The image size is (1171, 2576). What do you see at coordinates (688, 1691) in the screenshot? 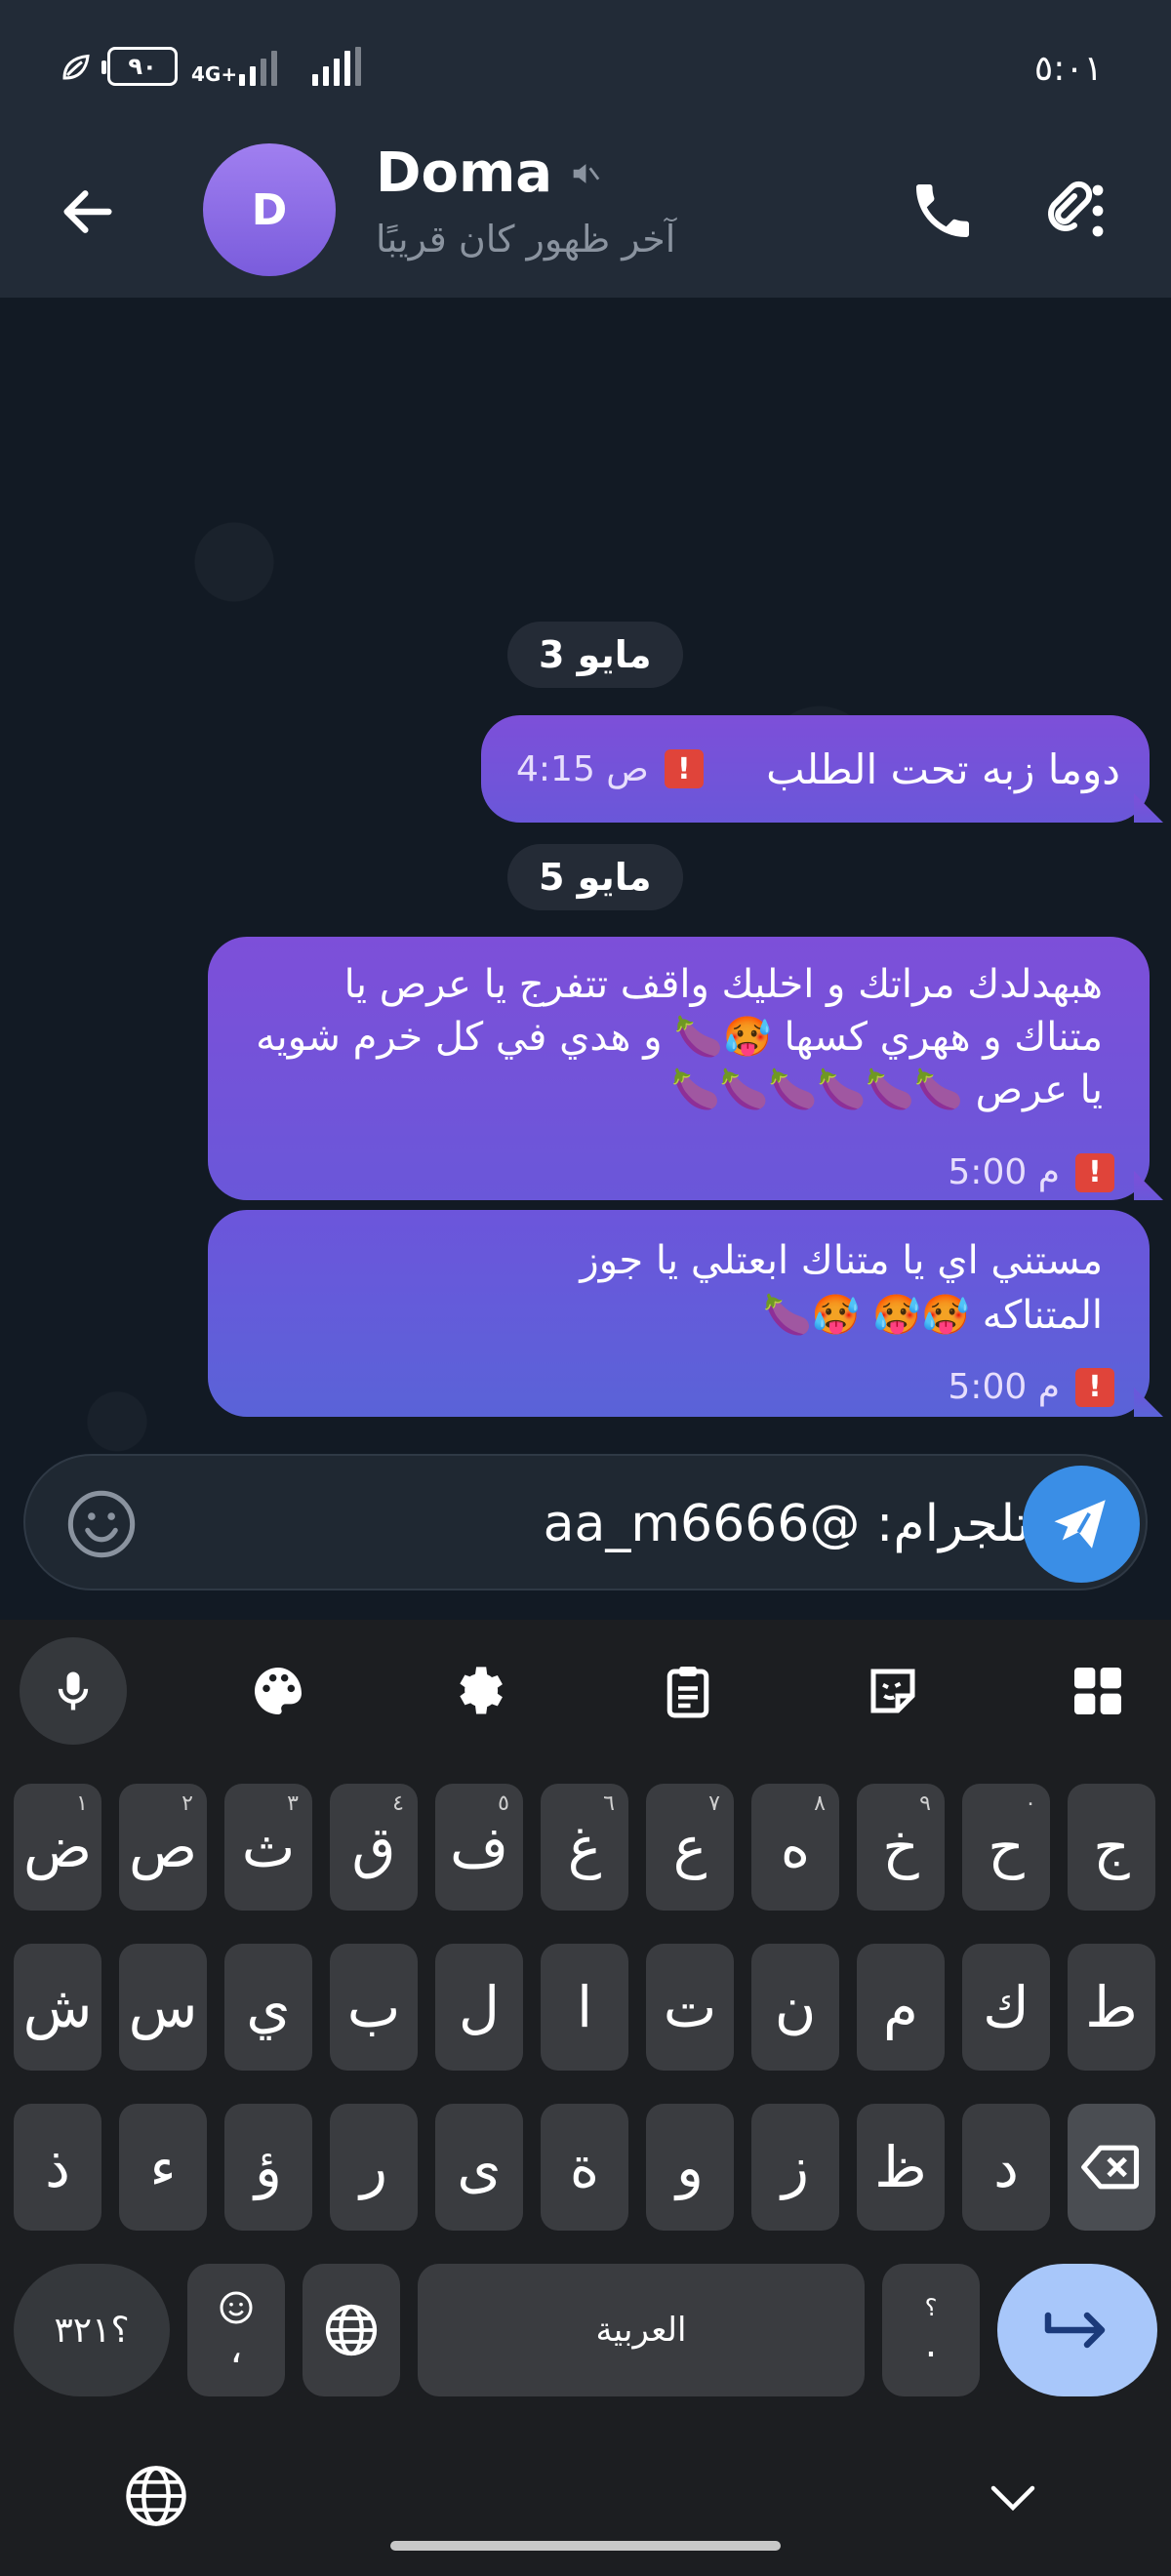
I see `clipboard-icon` at bounding box center [688, 1691].